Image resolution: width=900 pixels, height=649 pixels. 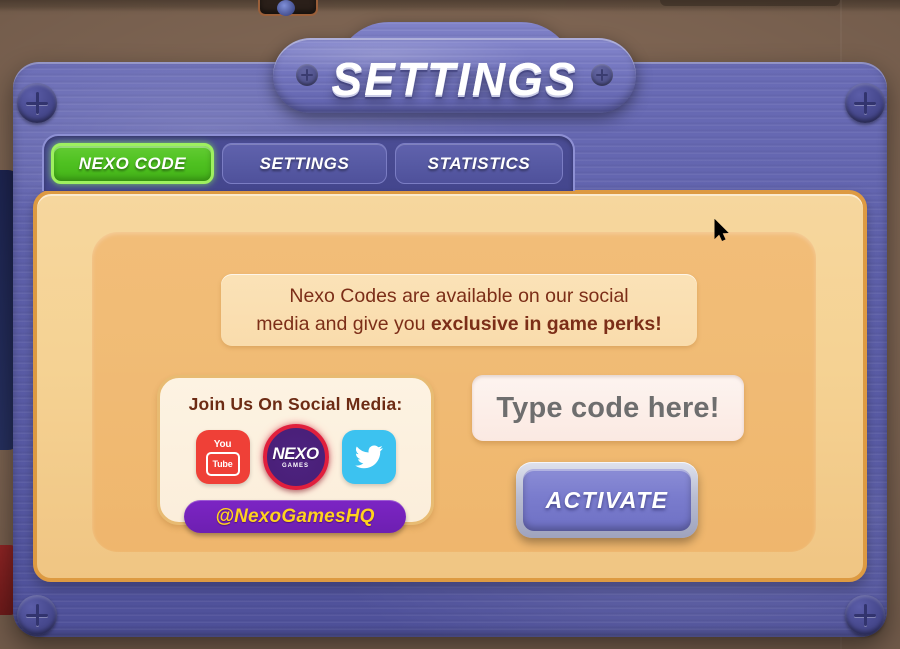 I want to click on tab-settings-label: SETTINGS, so click(x=304, y=163).